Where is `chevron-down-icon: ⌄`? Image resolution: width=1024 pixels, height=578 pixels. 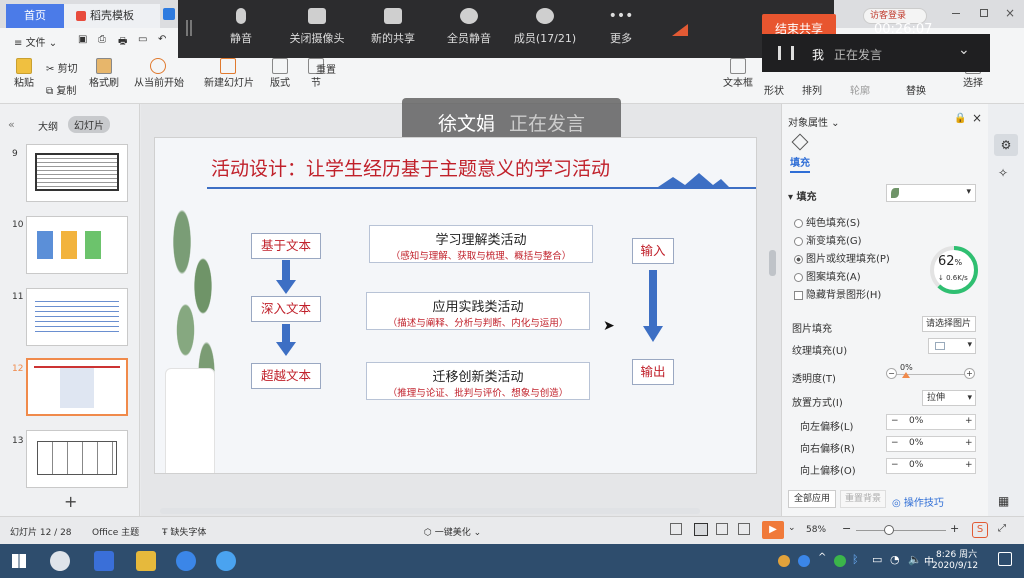 chevron-down-icon: ⌄ is located at coordinates (964, 50).